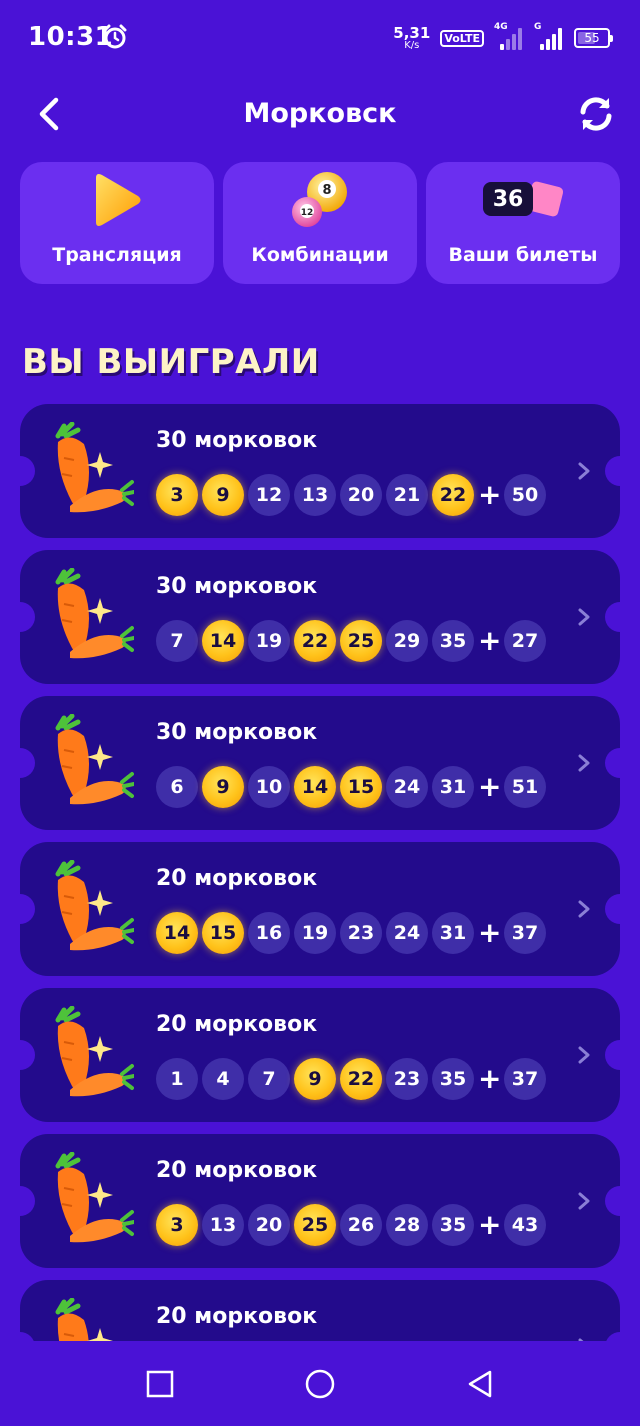 Image resolution: width=640 pixels, height=1426 pixels. What do you see at coordinates (320, 255) in the screenshot?
I see `tile-combinations-label: Комбинации` at bounding box center [320, 255].